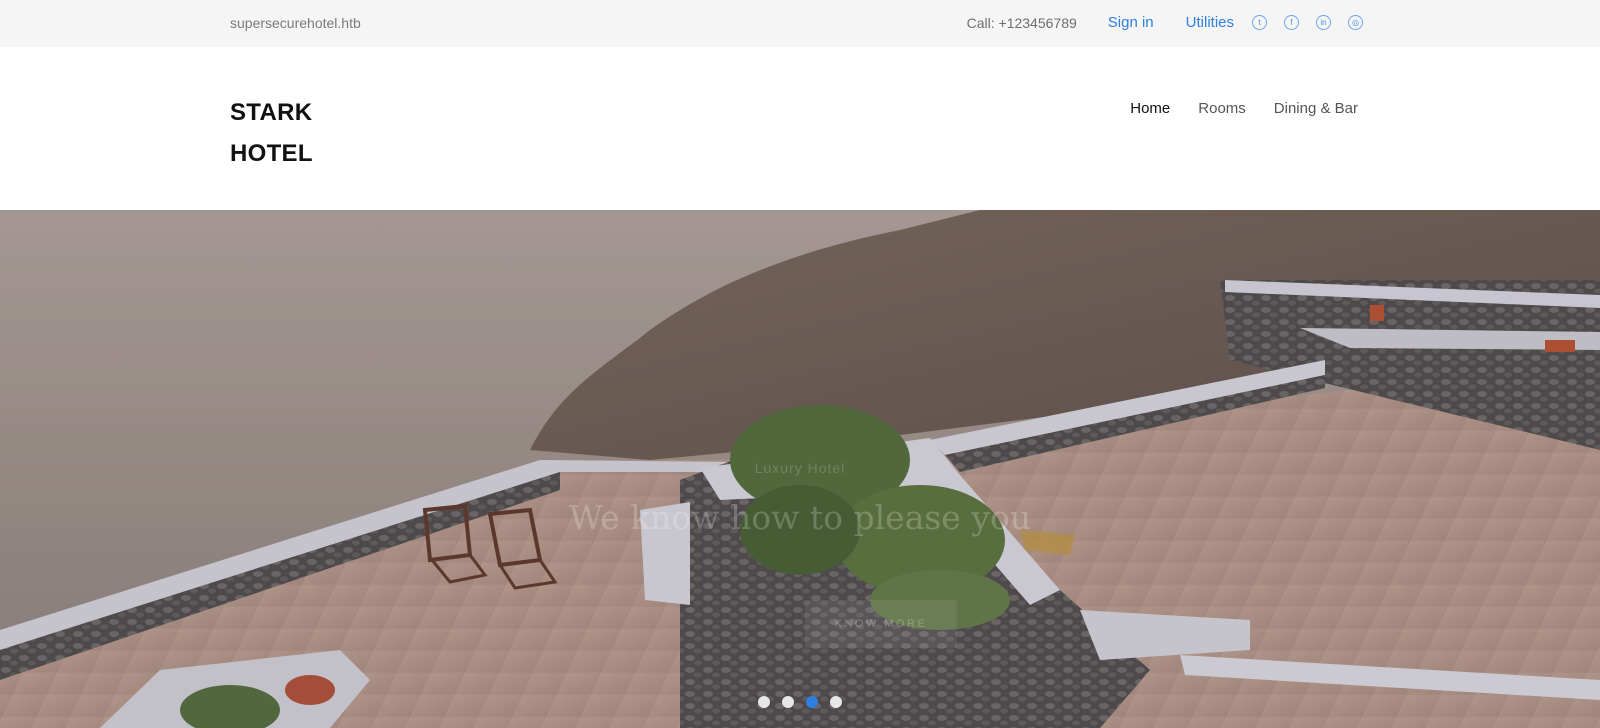 The height and width of the screenshot is (728, 1600). What do you see at coordinates (1210, 22) in the screenshot?
I see `utilities-link: Utilities` at bounding box center [1210, 22].